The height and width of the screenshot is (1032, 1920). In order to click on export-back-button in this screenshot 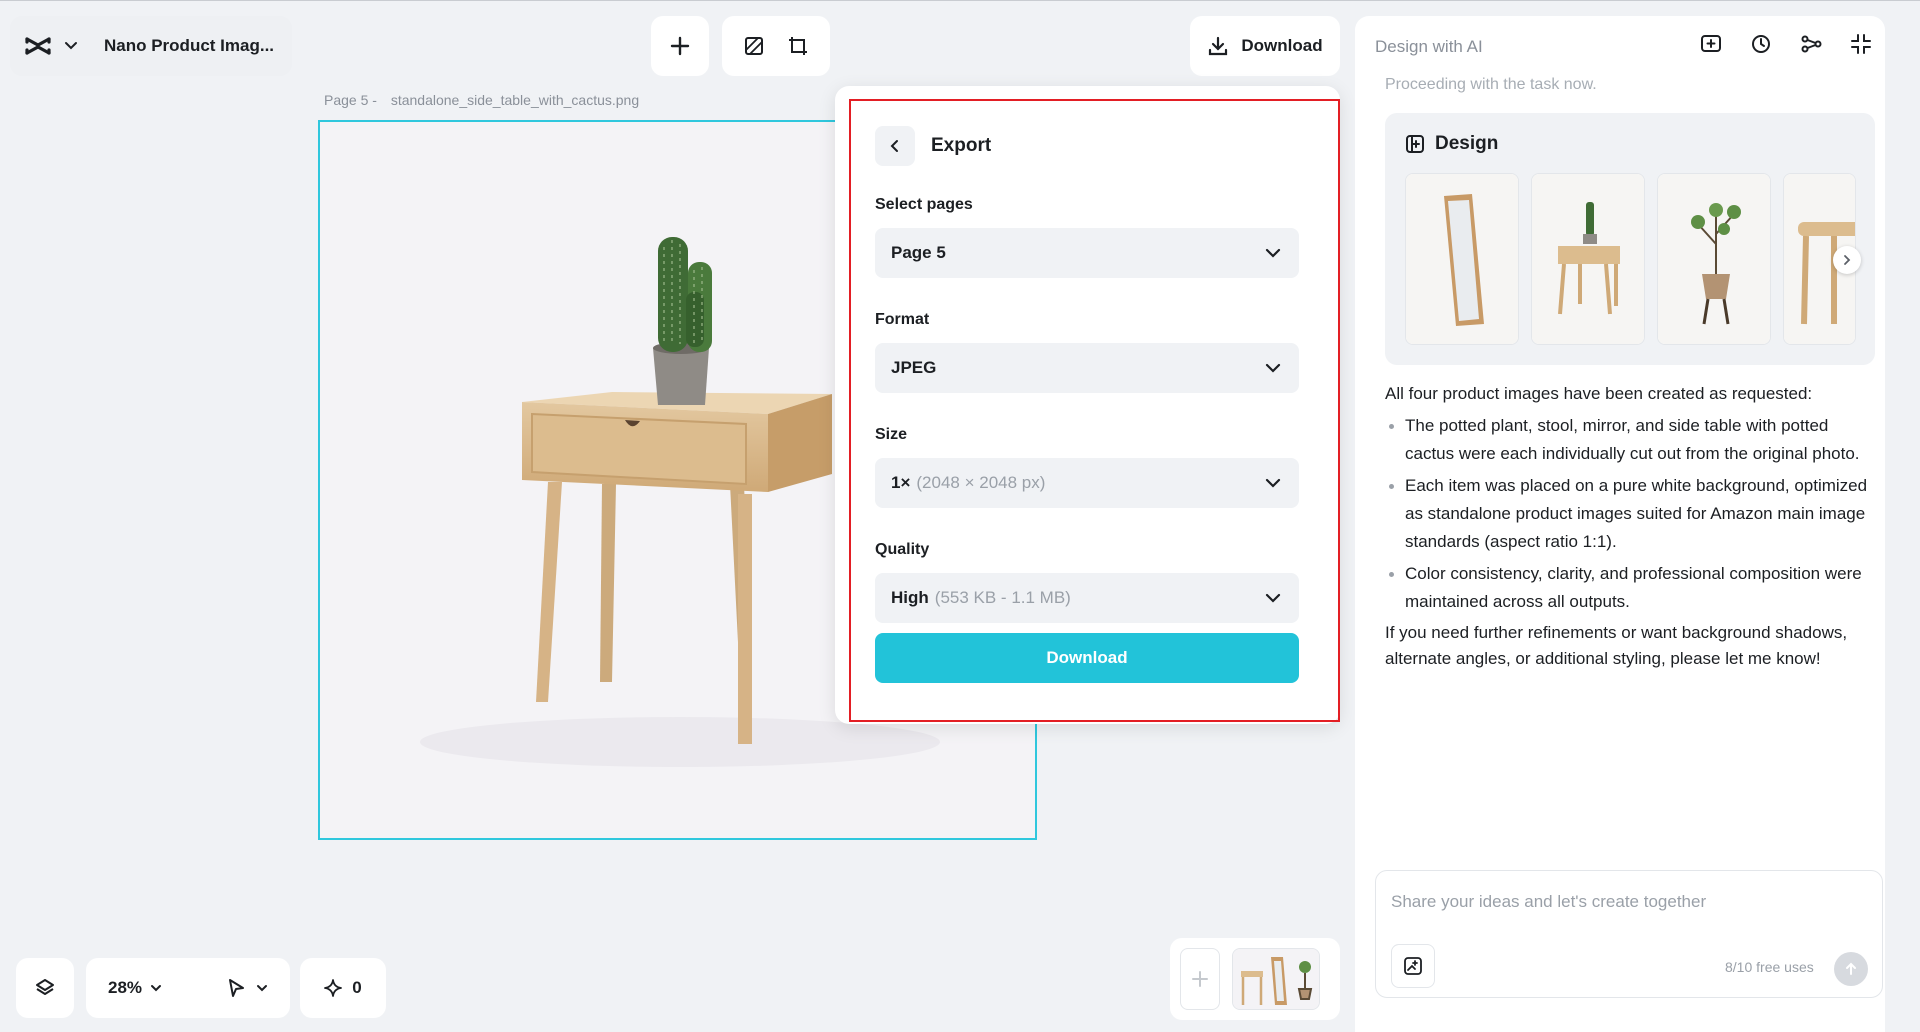, I will do `click(895, 146)`.